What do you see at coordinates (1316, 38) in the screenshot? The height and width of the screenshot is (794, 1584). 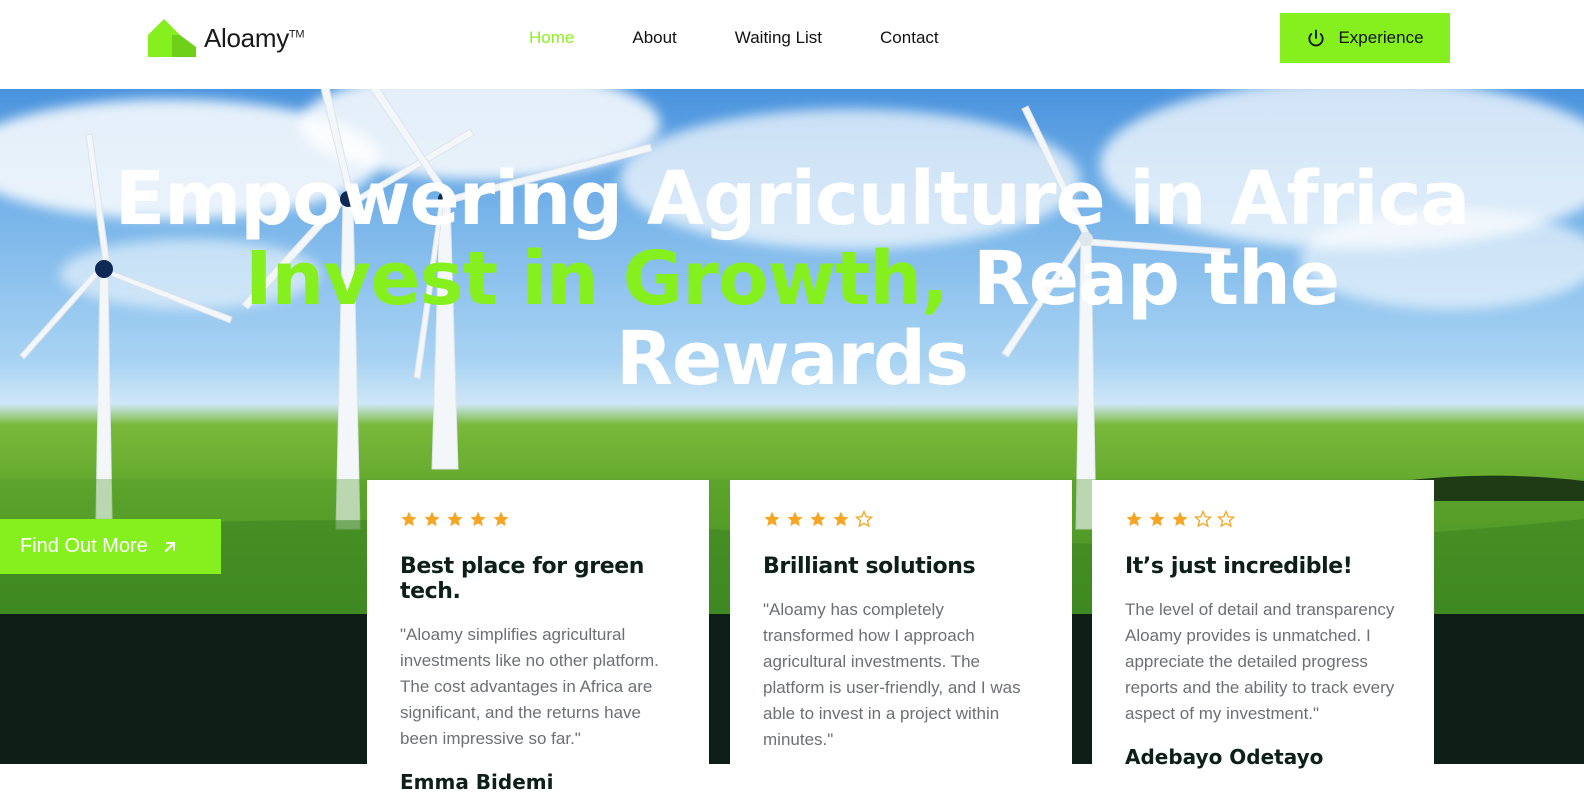 I see `power-icon` at bounding box center [1316, 38].